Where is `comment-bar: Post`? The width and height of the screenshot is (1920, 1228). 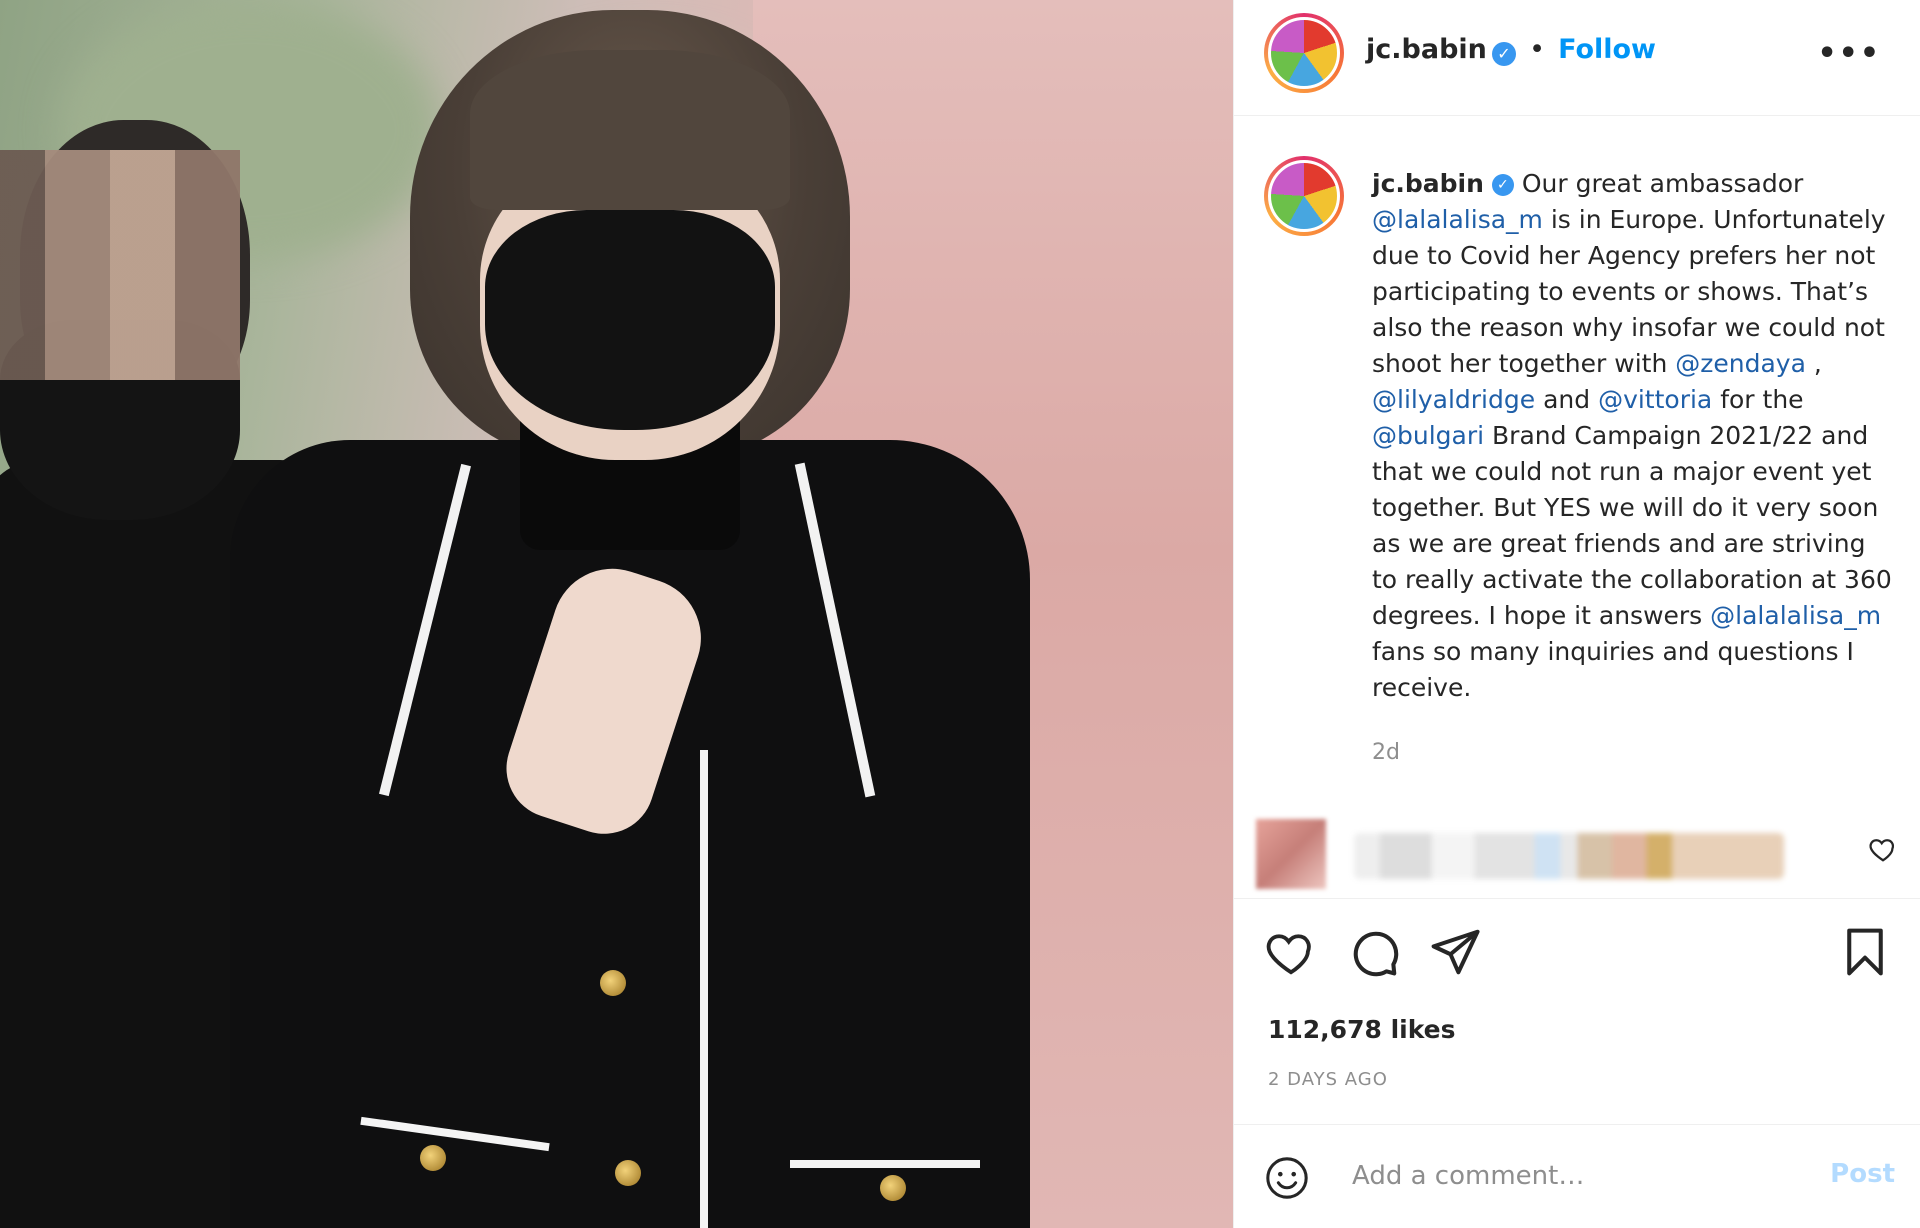
comment-bar: Post is located at coordinates (1577, 1176).